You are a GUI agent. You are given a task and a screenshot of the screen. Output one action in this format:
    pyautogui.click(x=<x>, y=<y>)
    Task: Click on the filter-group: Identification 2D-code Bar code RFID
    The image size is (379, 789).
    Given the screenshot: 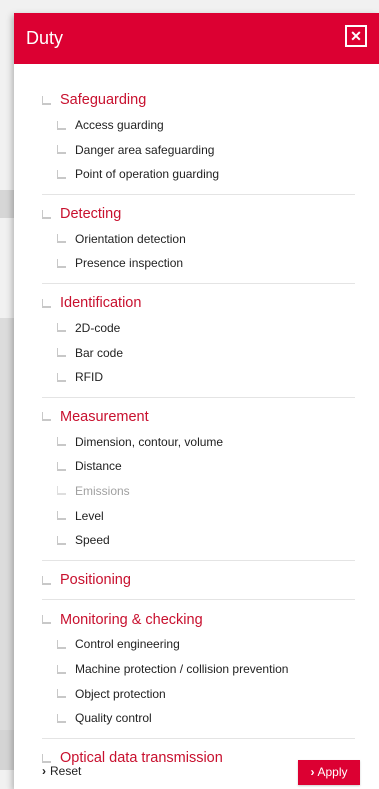 What is the action you would take?
    pyautogui.click(x=198, y=344)
    